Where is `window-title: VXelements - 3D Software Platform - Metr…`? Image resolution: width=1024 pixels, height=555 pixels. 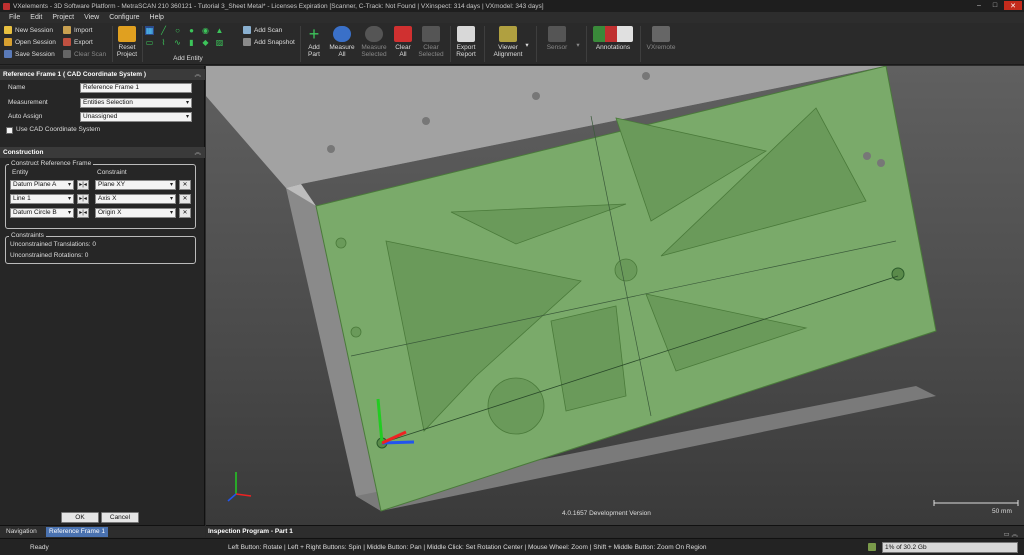
window-title: VXelements - 3D Software Platform - Metr… is located at coordinates (278, 6).